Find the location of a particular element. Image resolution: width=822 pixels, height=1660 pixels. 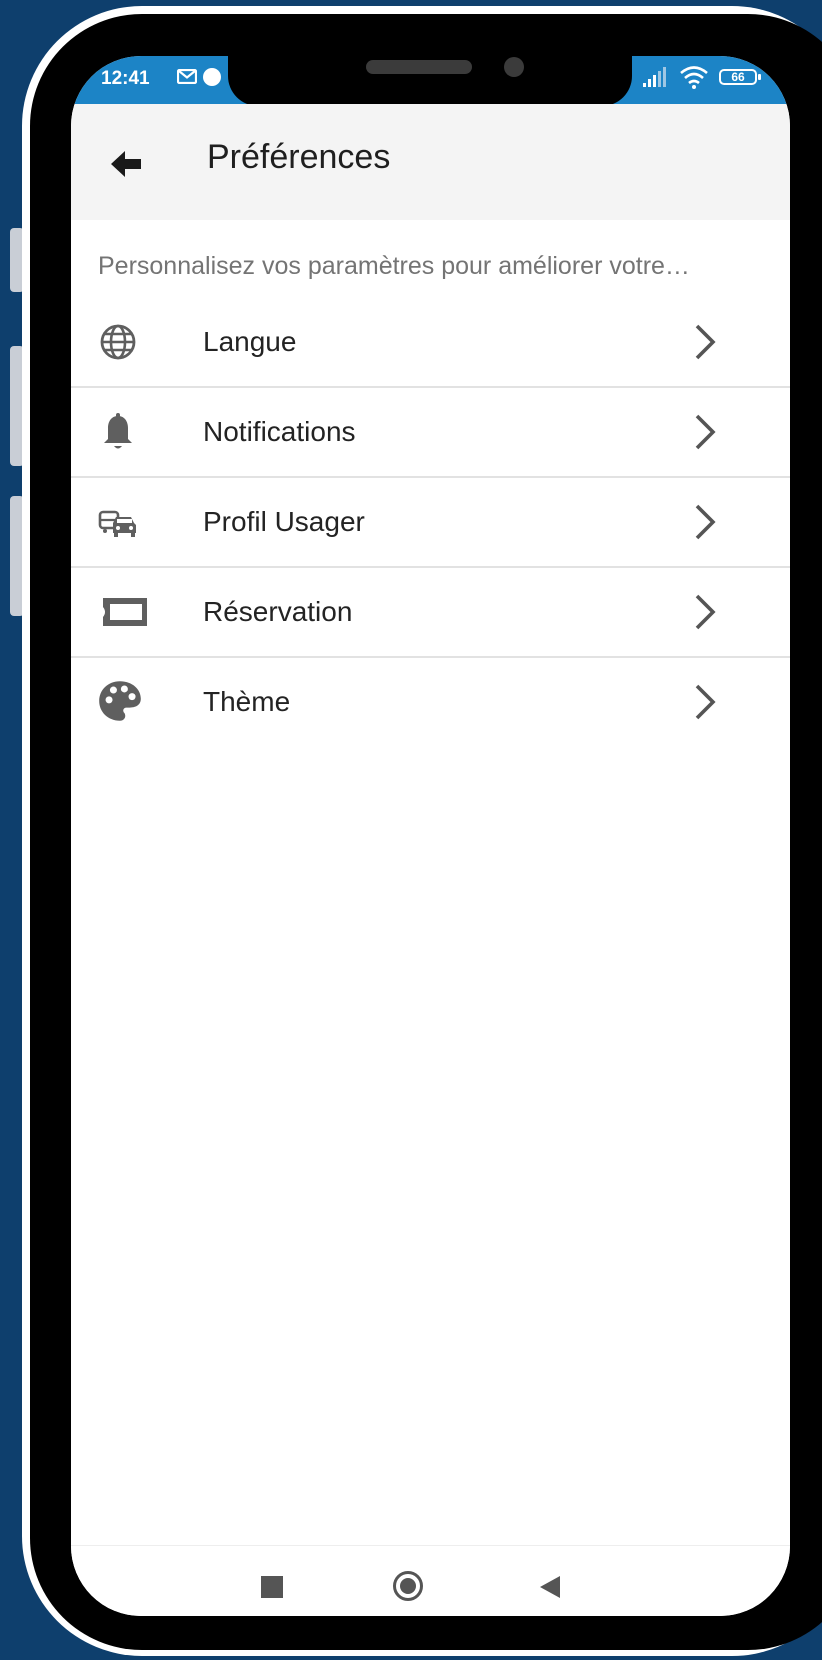

page-title: Préférences is located at coordinates (299, 157).